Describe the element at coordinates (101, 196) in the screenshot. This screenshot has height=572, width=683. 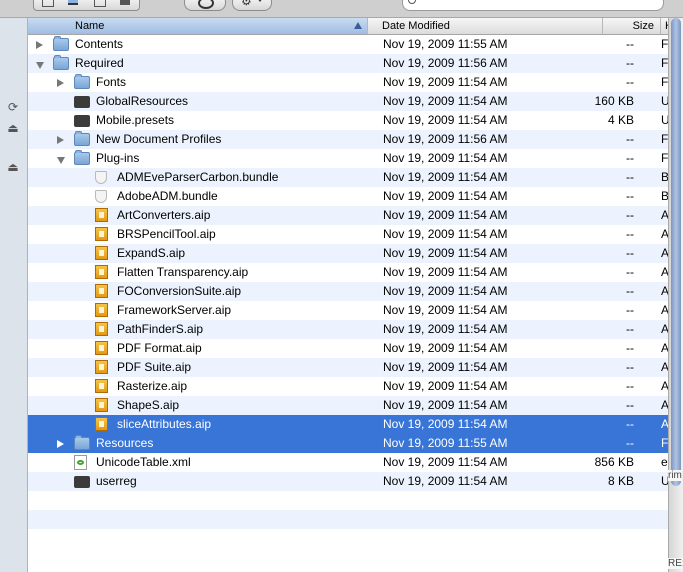
I see `bundle-icon` at that location.